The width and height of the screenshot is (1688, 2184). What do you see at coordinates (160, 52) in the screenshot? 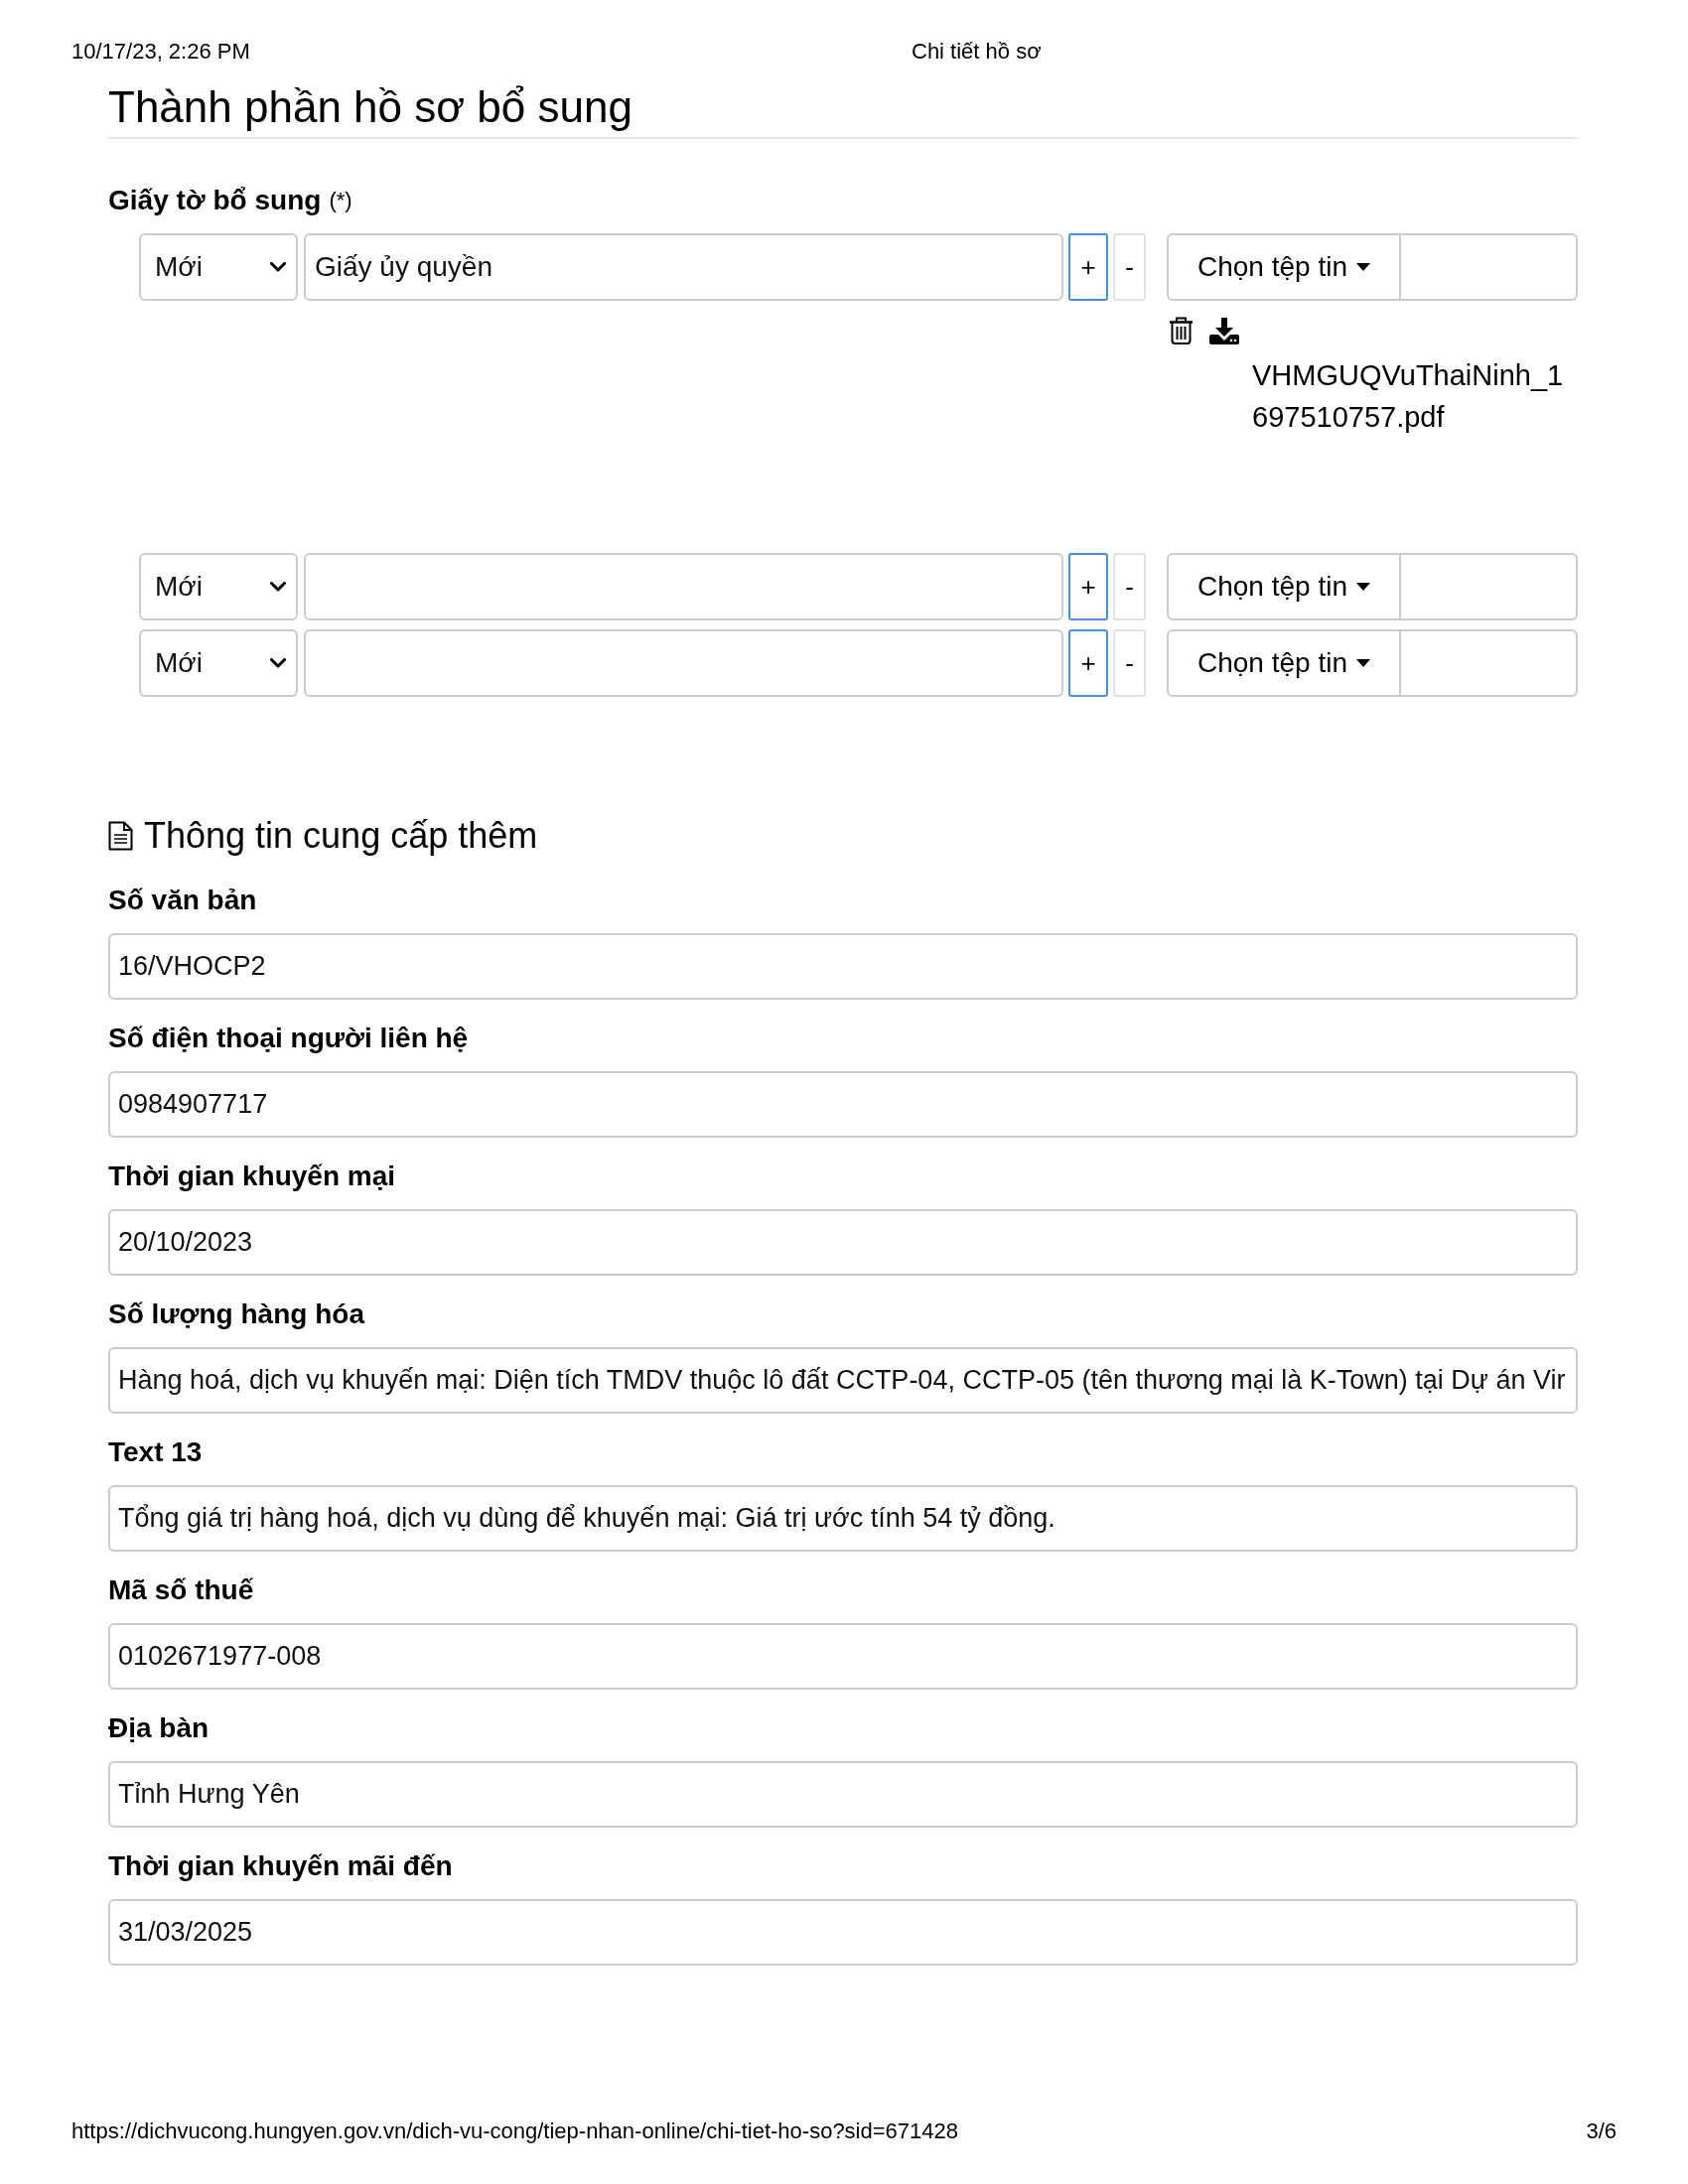
I see `print-date: 10/17/23, 2:26 PM` at bounding box center [160, 52].